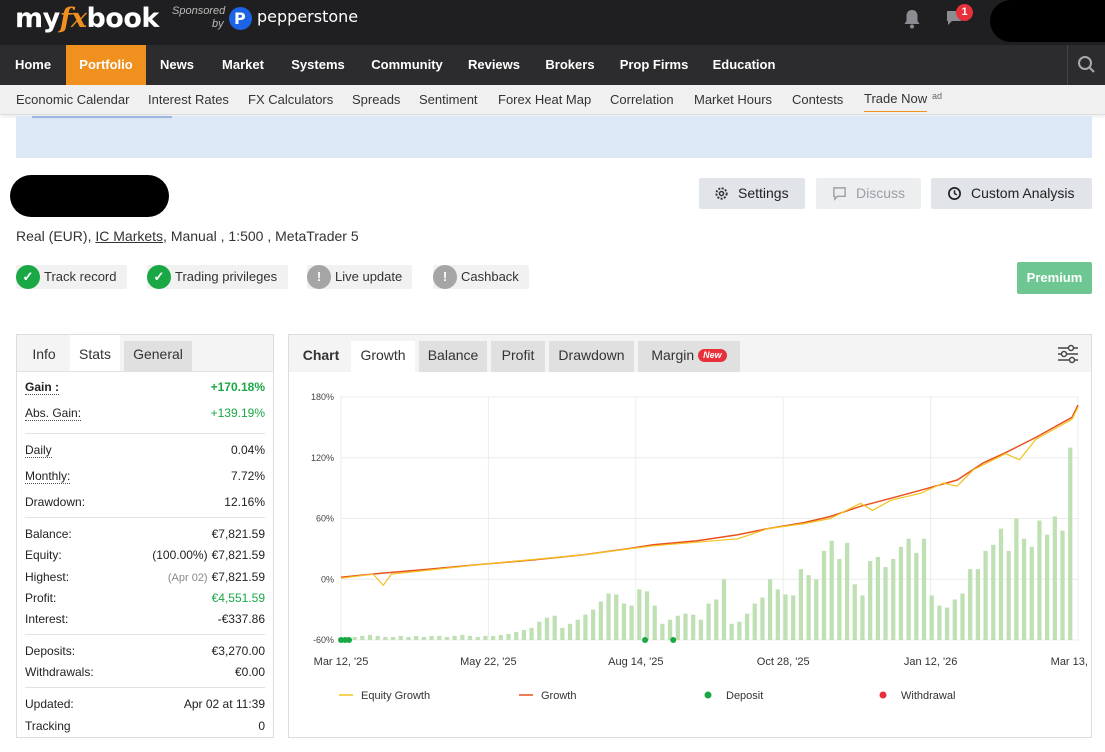 The width and height of the screenshot is (1105, 752). Describe the element at coordinates (1068, 354) in the screenshot. I see `sliders-icon` at that location.